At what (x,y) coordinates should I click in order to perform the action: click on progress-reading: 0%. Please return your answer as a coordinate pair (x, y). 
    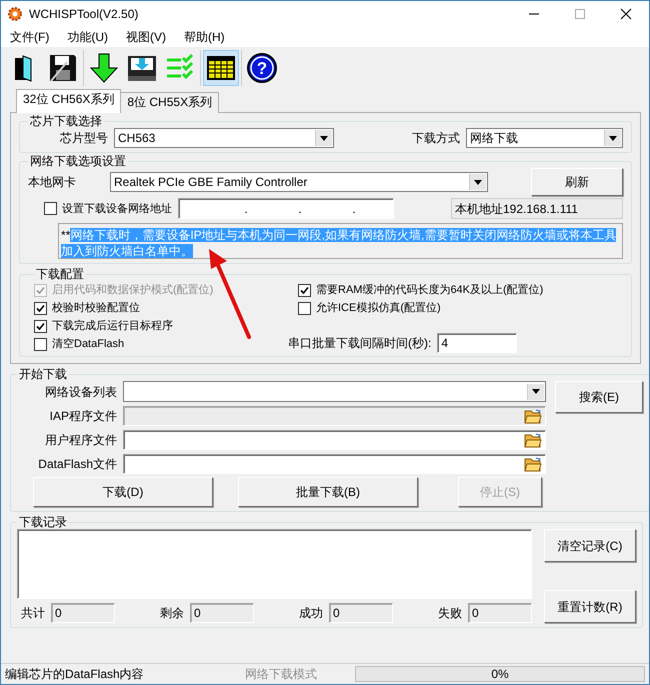
    Looking at the image, I should click on (500, 674).